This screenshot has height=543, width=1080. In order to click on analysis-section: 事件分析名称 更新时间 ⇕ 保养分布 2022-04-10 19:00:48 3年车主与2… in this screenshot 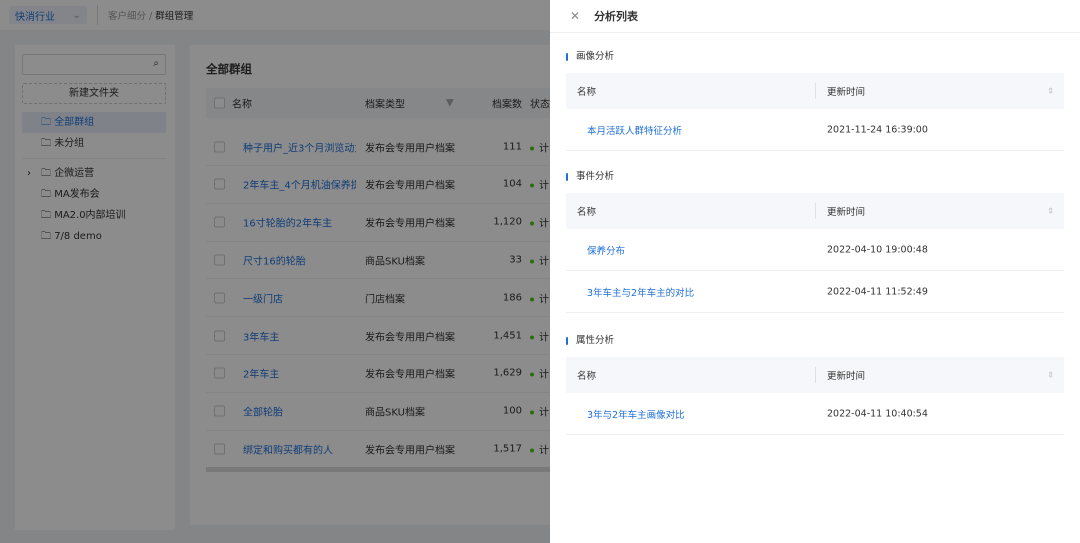, I will do `click(815, 241)`.